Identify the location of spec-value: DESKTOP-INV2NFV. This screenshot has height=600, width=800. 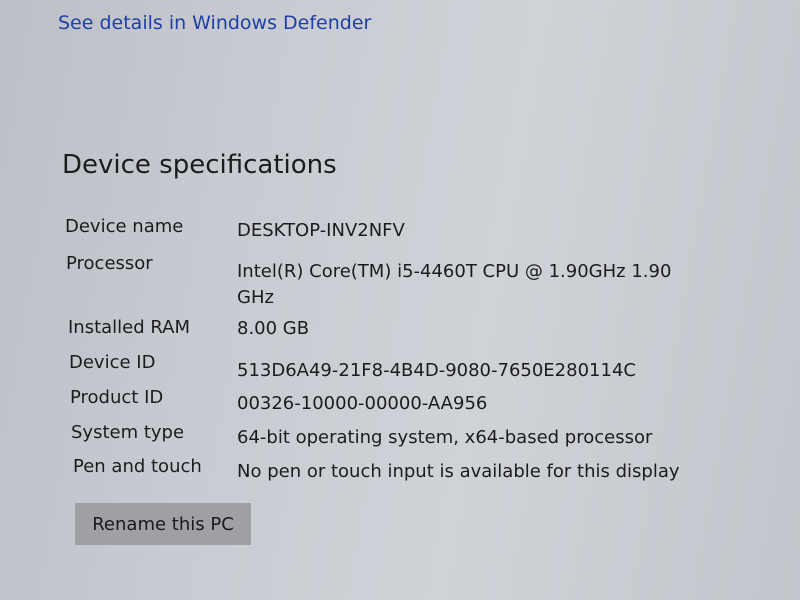
(321, 230).